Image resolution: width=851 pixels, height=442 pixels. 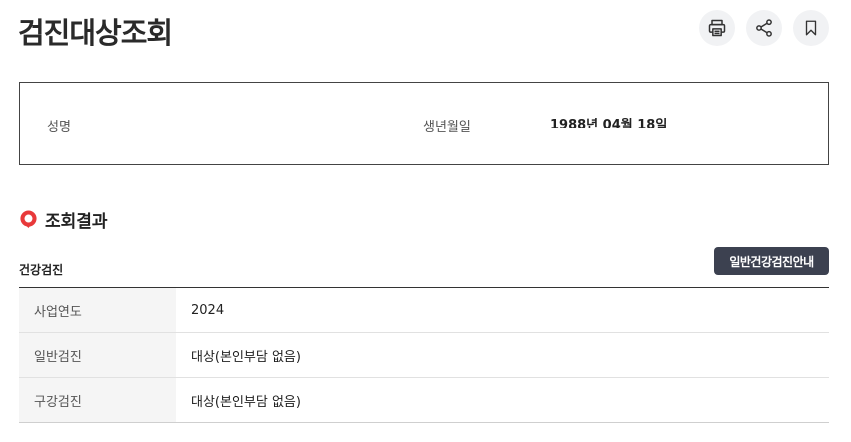 What do you see at coordinates (59, 127) in the screenshot?
I see `name-label: 성명` at bounding box center [59, 127].